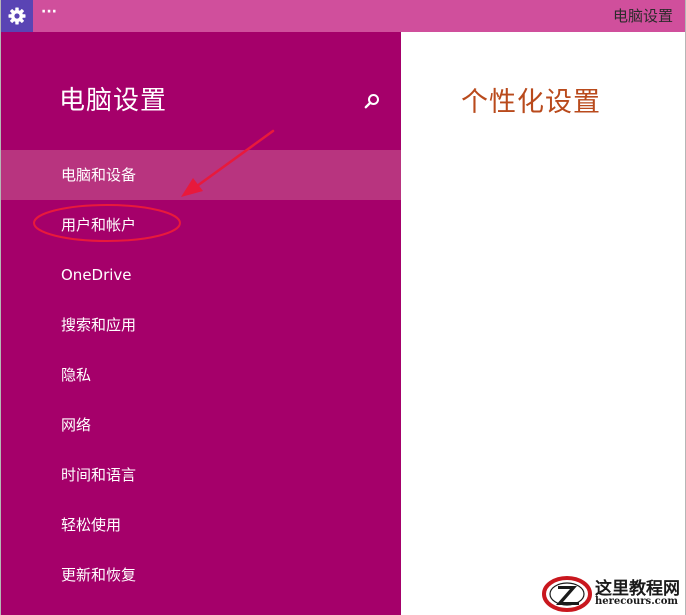 Image resolution: width=686 pixels, height=615 pixels. What do you see at coordinates (201, 375) in the screenshot?
I see `sidebar-item-privacy: 隐私` at bounding box center [201, 375].